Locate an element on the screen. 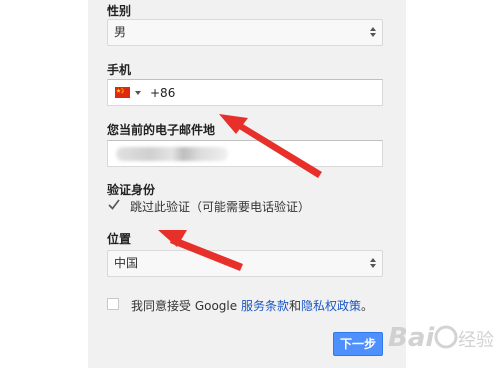  svg-text: Bai is located at coordinates (411, 338).